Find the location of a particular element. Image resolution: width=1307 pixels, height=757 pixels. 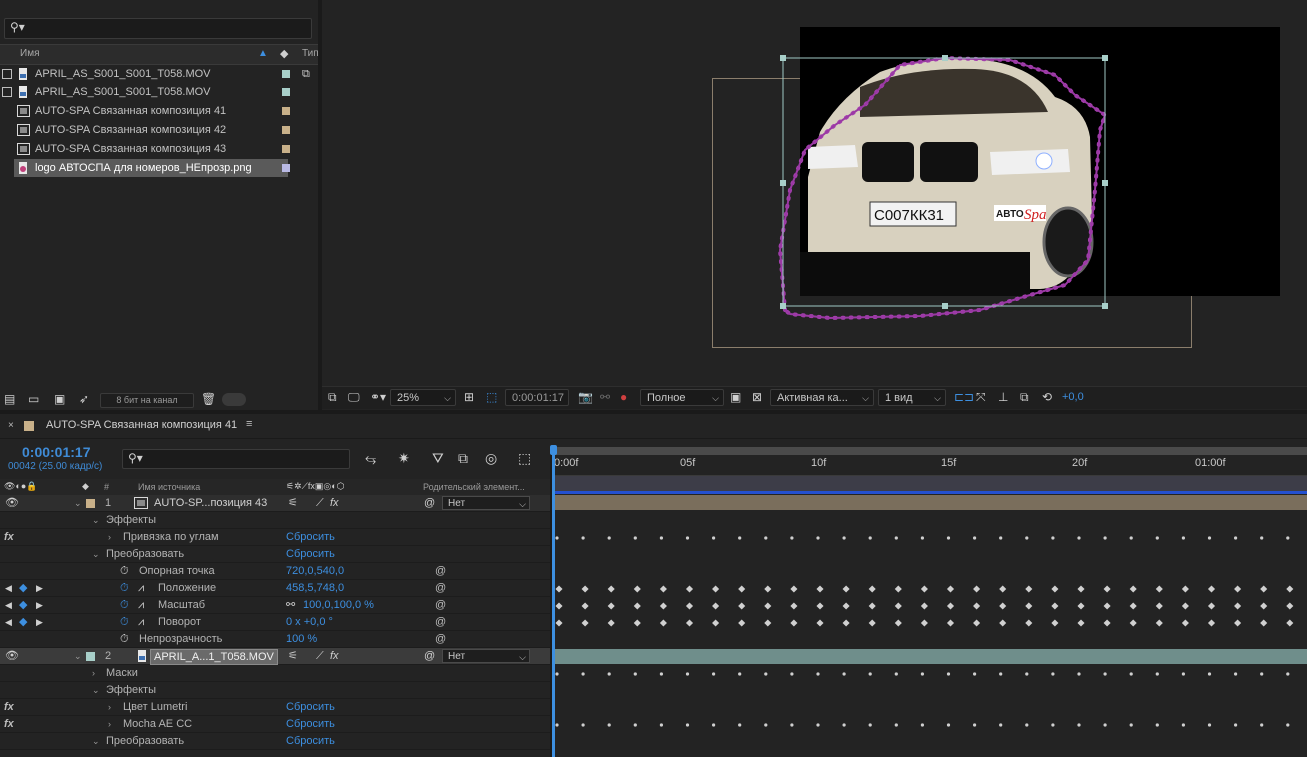

flowchart-icon: ⧉ is located at coordinates (306, 74).